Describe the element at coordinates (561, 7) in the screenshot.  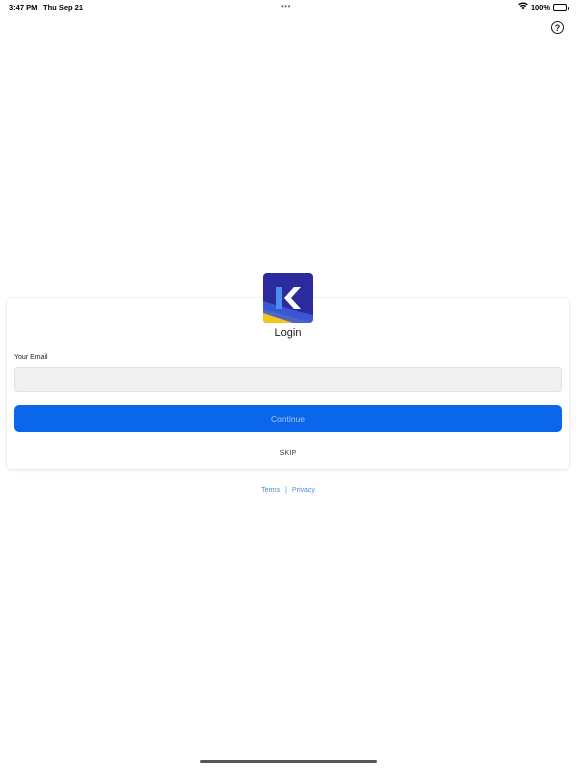
I see `battery-icon` at that location.